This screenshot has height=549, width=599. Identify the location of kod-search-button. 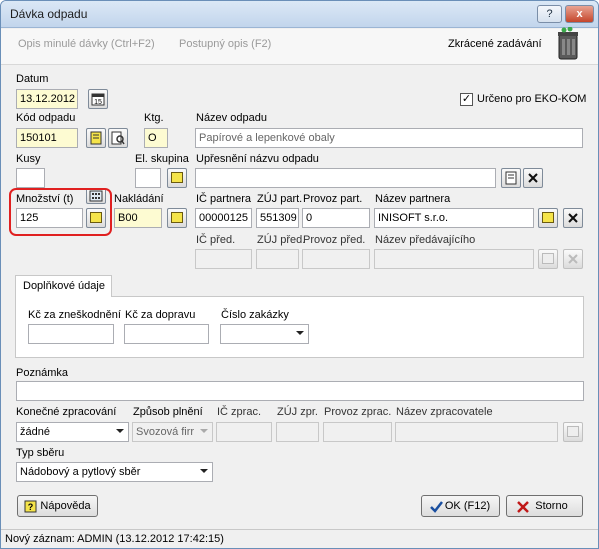
(118, 138).